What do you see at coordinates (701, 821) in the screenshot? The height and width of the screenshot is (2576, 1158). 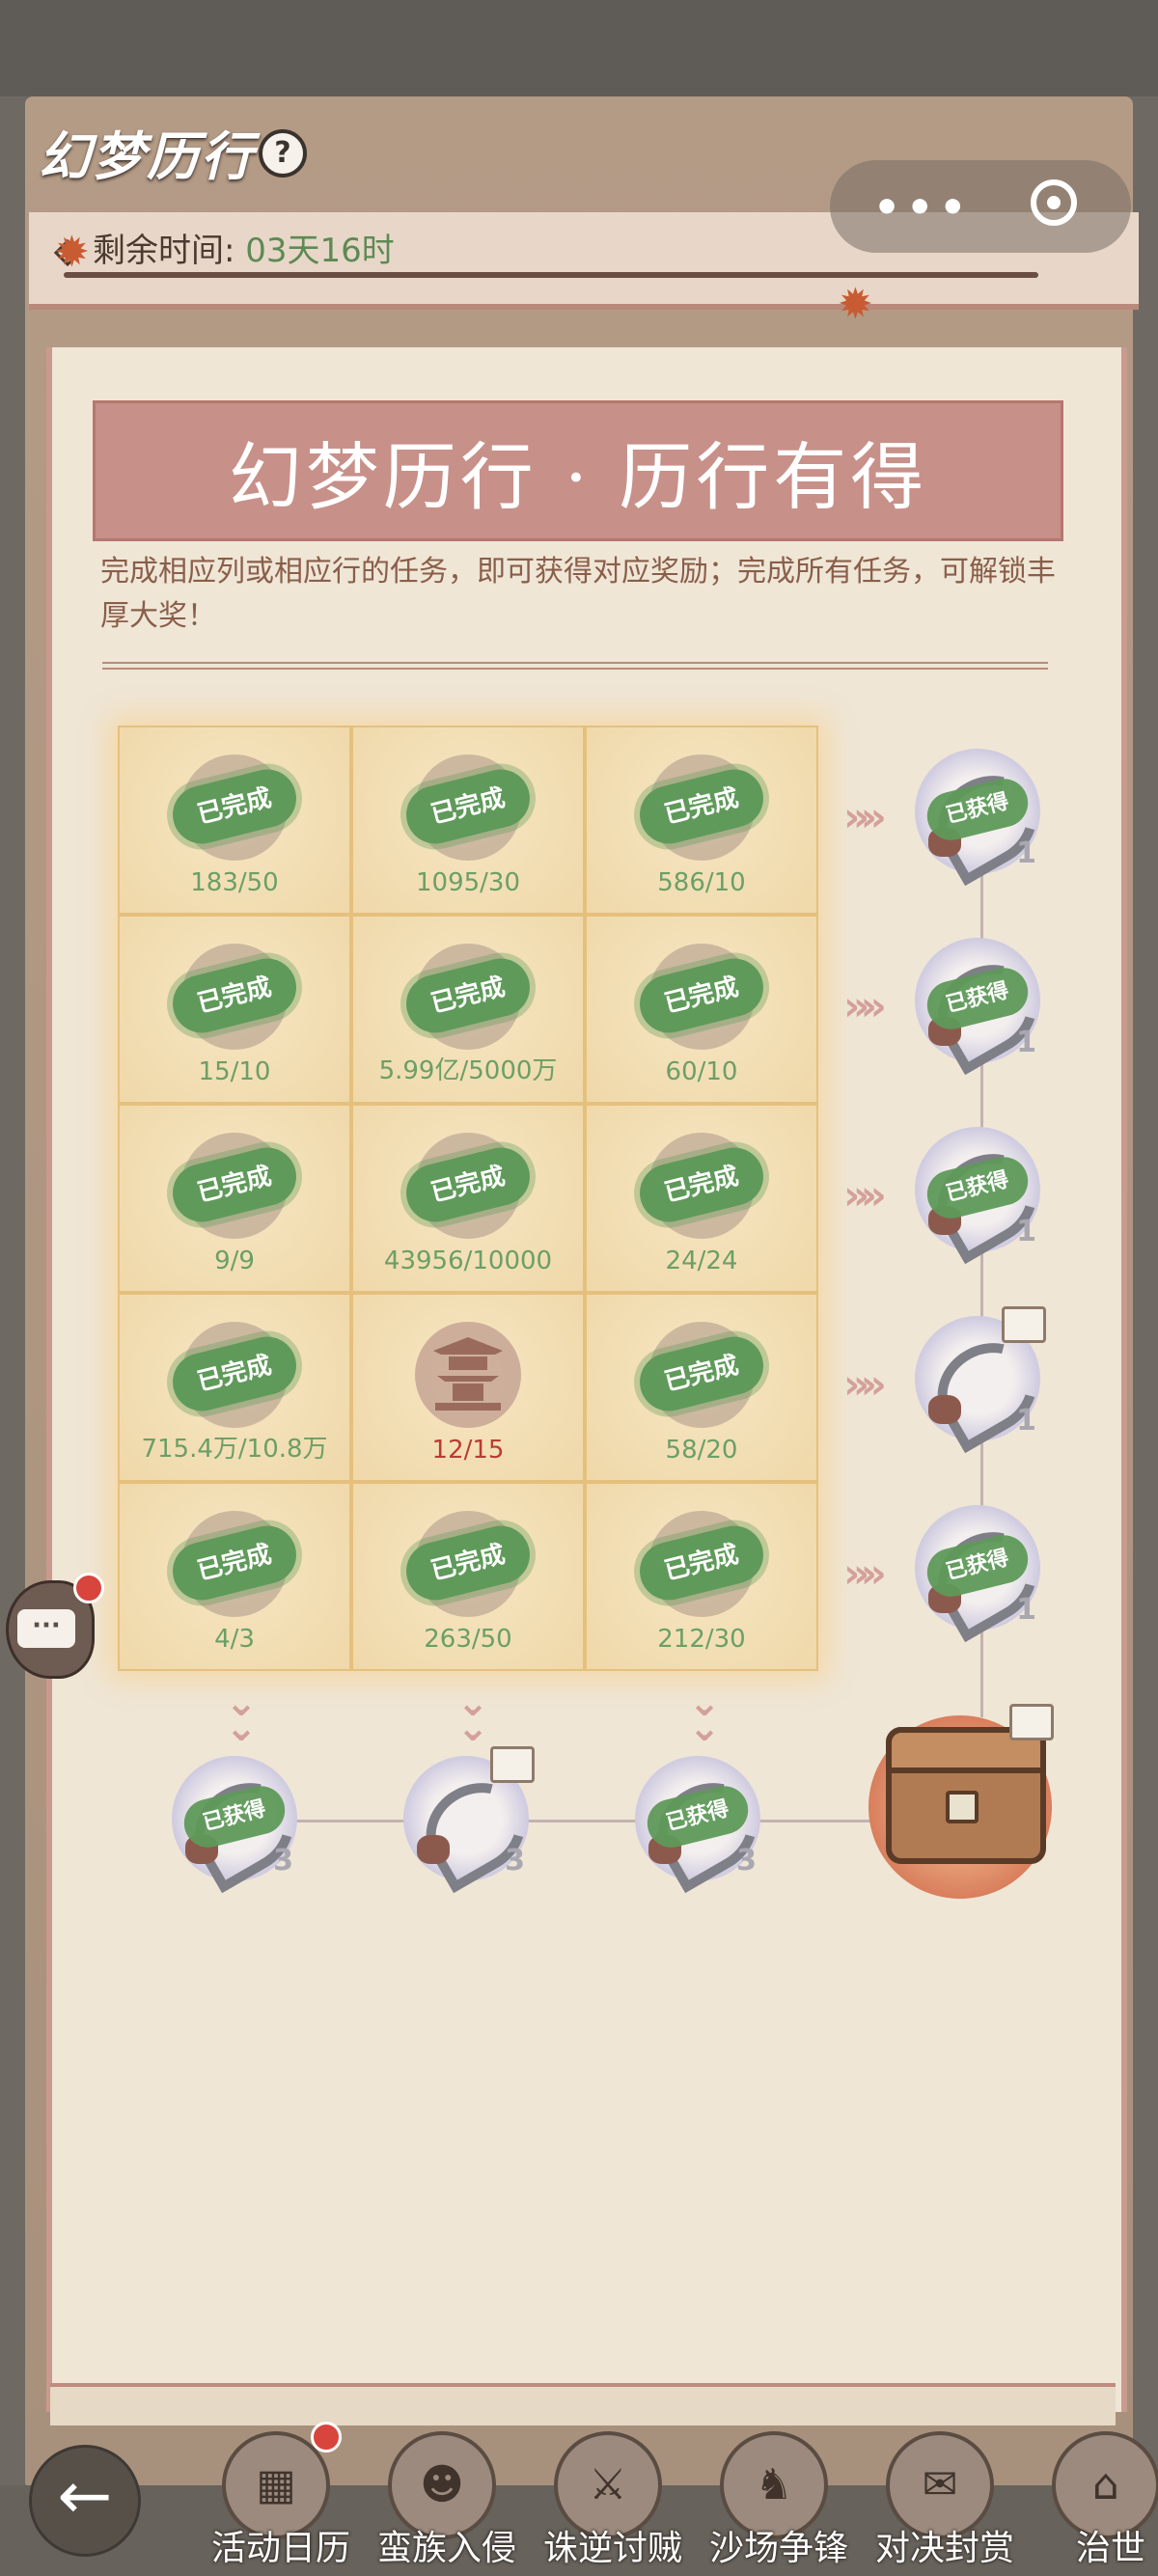 I see `task-cell: 已完成 586/10` at bounding box center [701, 821].